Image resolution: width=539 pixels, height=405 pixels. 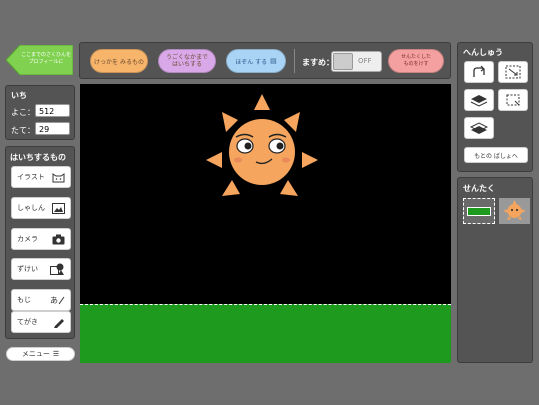 What do you see at coordinates (238, 160) in the screenshot?
I see `sun-cheek-left` at bounding box center [238, 160].